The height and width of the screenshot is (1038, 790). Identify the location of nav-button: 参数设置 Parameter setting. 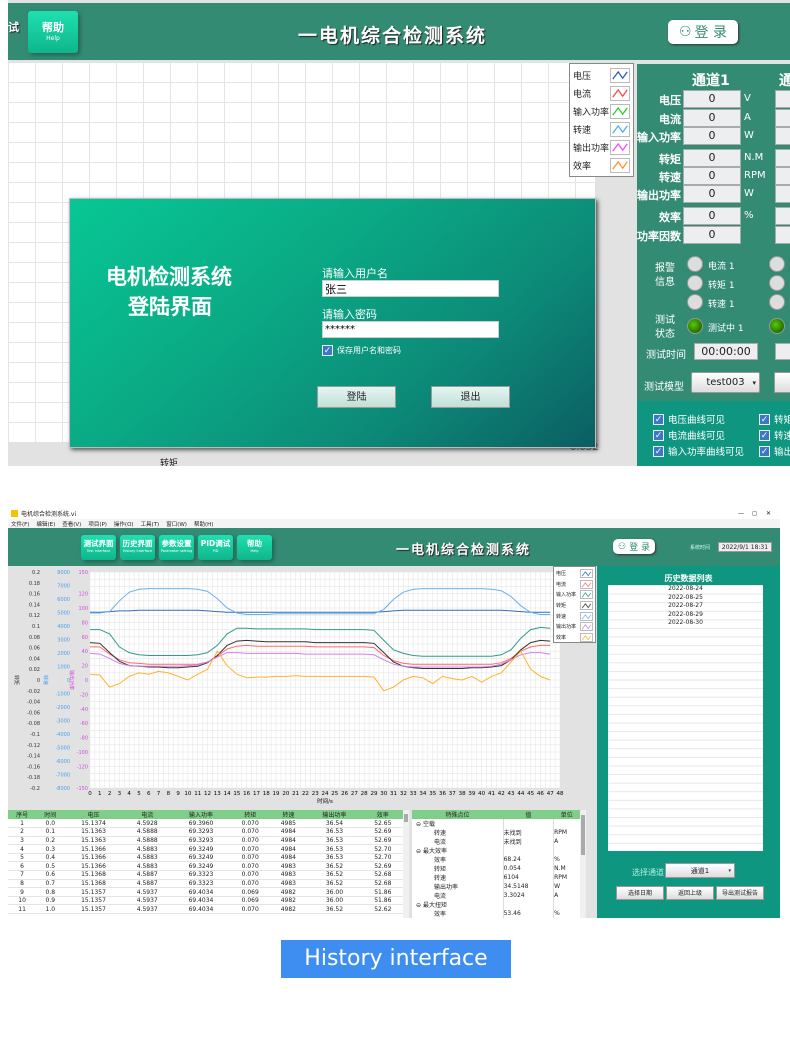
(176, 547).